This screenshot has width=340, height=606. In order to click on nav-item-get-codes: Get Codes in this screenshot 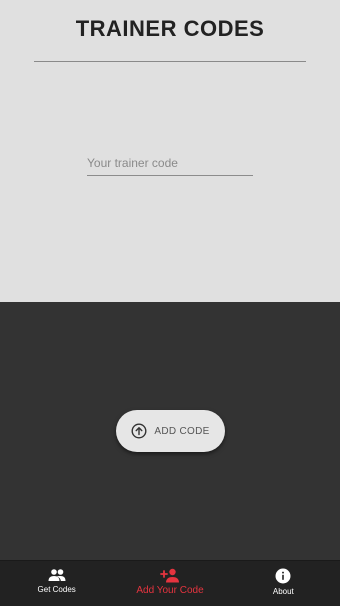, I will do `click(56, 583)`.